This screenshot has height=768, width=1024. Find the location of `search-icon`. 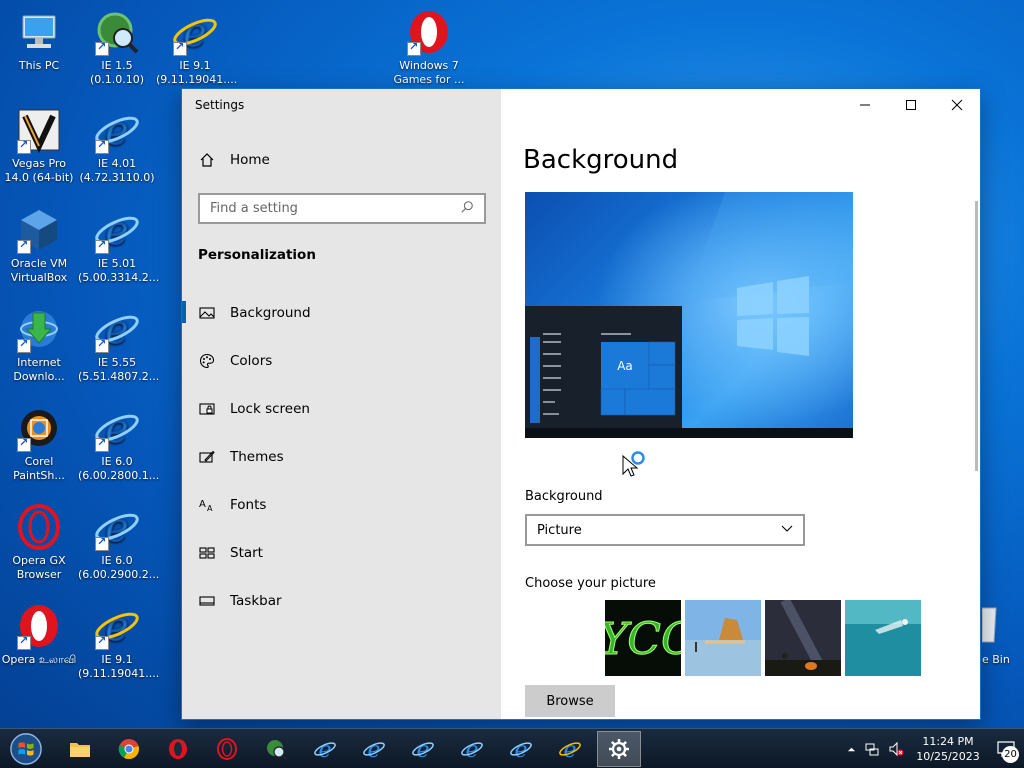

search-icon is located at coordinates (467, 209).